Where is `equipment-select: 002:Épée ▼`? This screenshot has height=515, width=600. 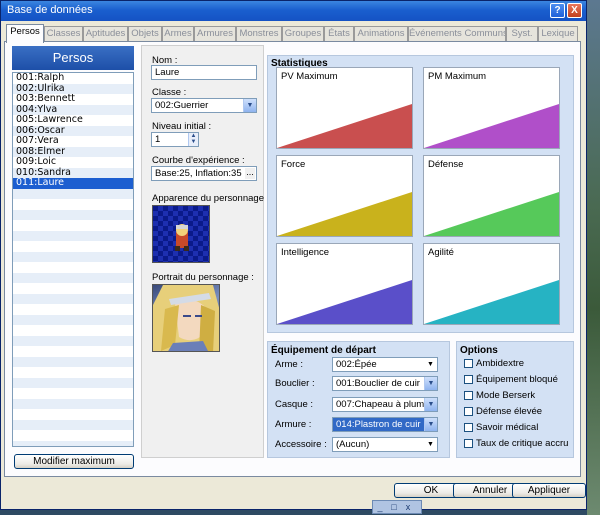
equipment-select: 002:Épée ▼ is located at coordinates (385, 364).